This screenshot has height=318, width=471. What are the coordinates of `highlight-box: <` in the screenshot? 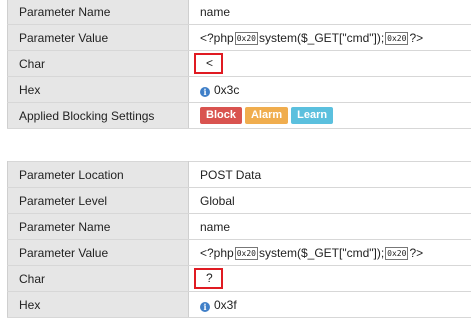 It's located at (208, 63).